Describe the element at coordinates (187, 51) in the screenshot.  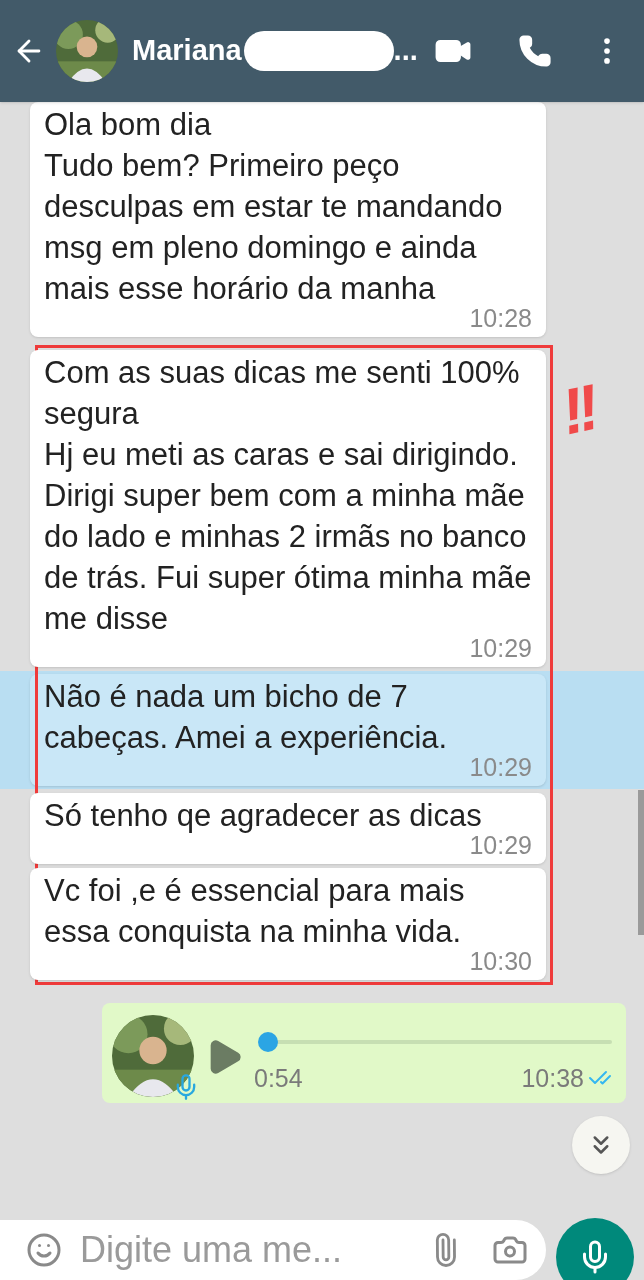
I see `contact-name: Mariana` at that location.